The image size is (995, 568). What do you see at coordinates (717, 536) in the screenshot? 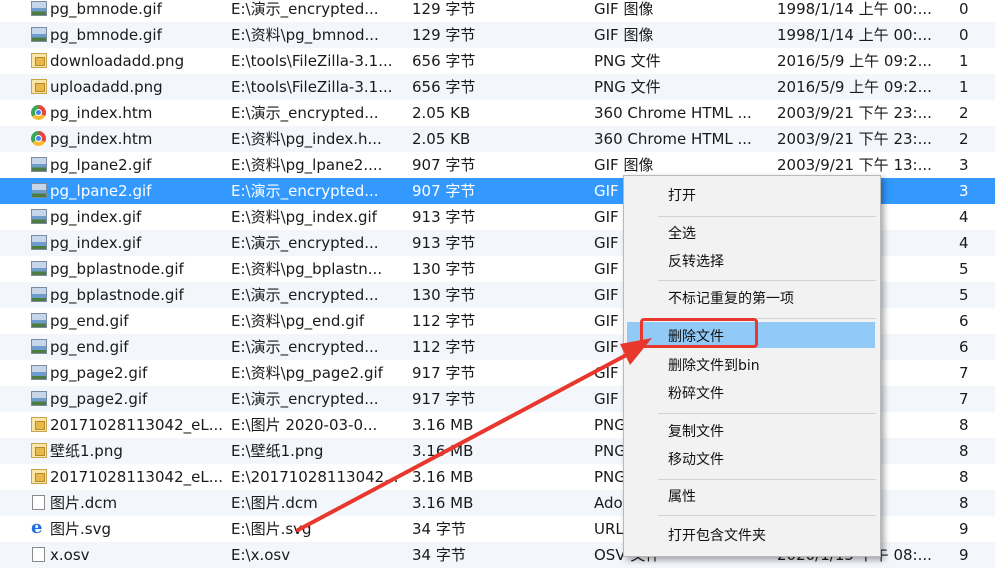
I see `menu-item-open-containing-folder: 打开包含文件夹` at bounding box center [717, 536].